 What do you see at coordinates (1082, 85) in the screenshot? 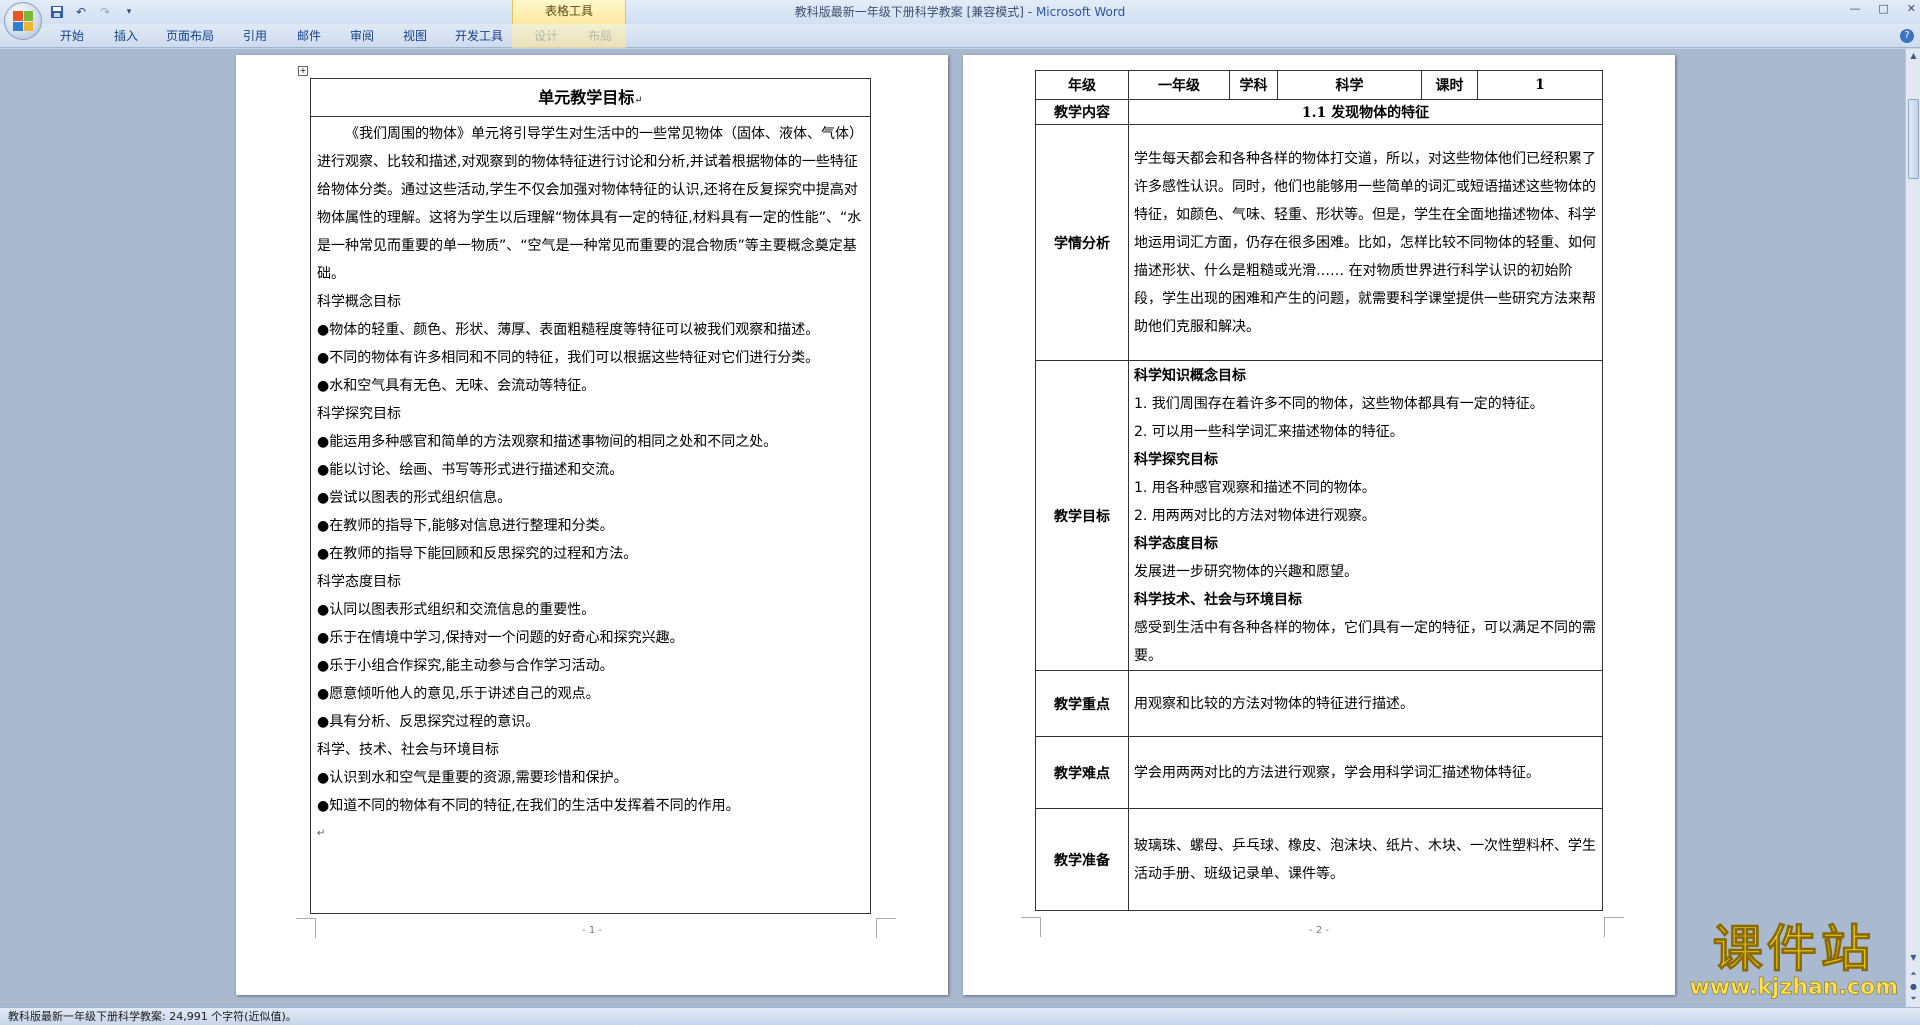
I see `grade-label: 年级` at bounding box center [1082, 85].